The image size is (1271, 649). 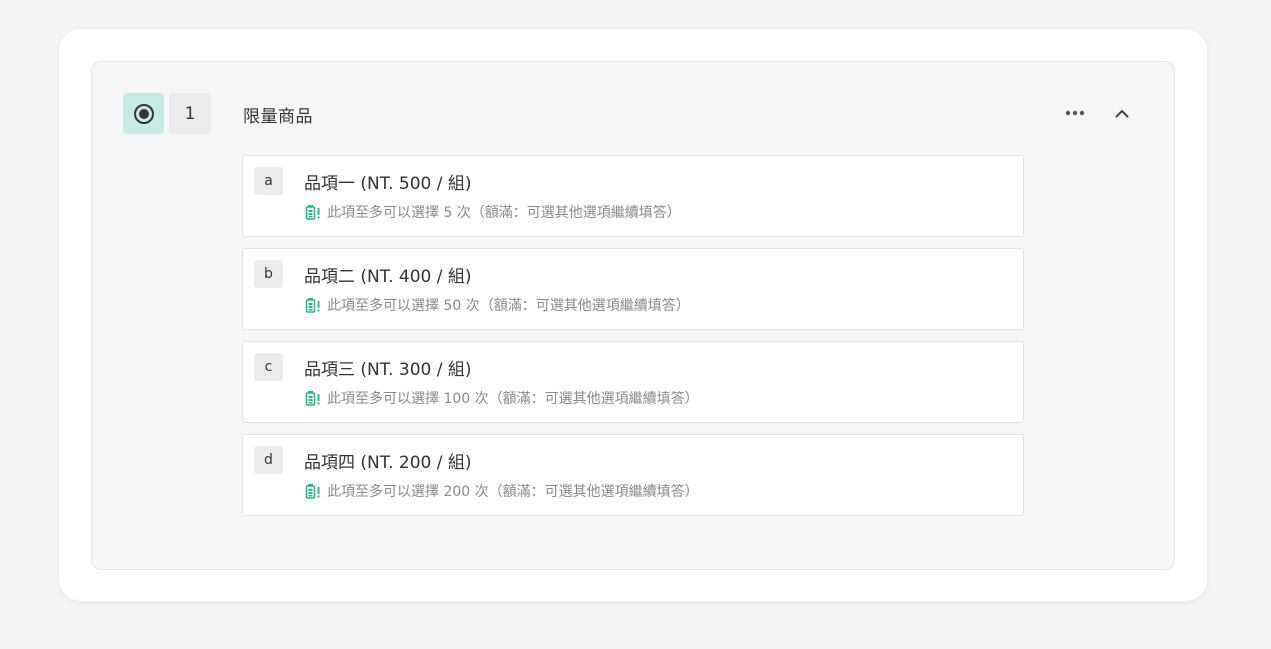 I want to click on radio-icon, so click(x=143, y=113).